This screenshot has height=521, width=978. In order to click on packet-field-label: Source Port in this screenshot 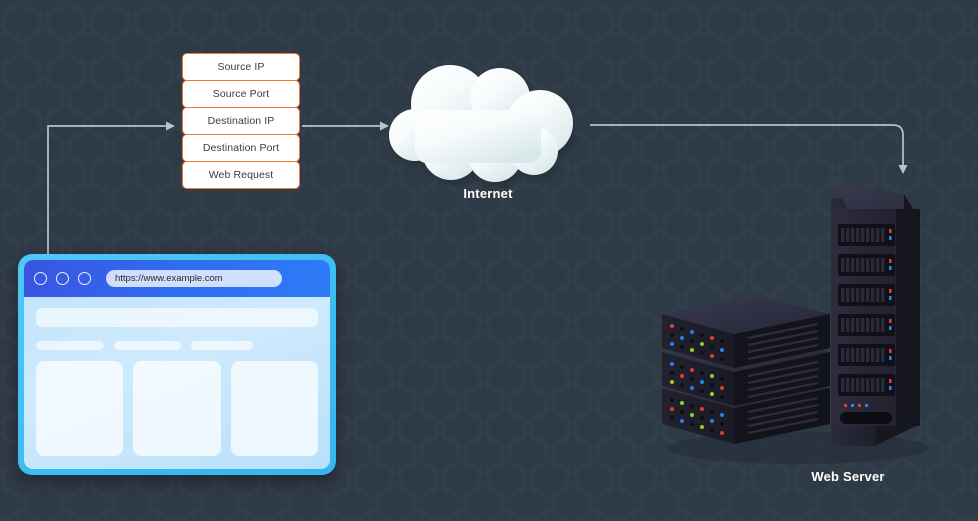, I will do `click(241, 94)`.